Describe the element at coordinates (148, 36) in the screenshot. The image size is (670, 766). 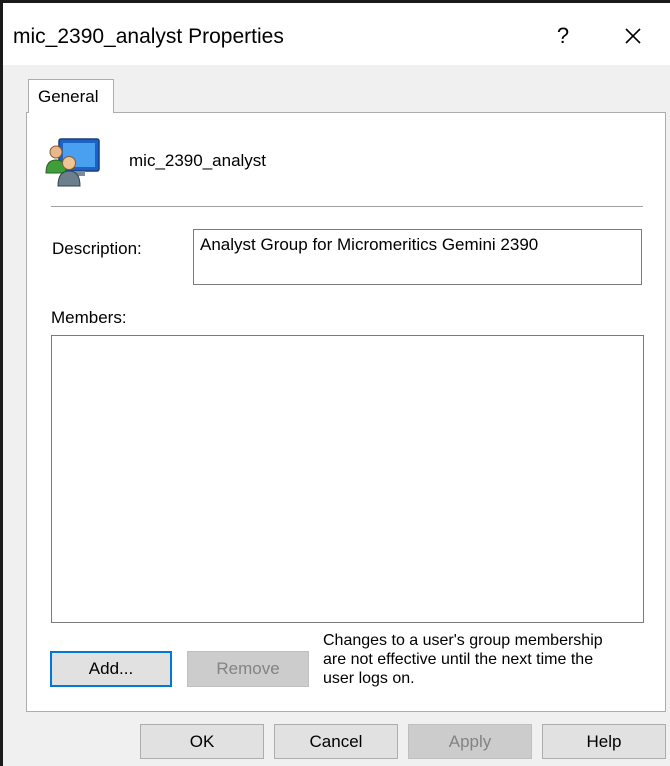
I see `window-title: mic_2390_analyst Properties` at that location.